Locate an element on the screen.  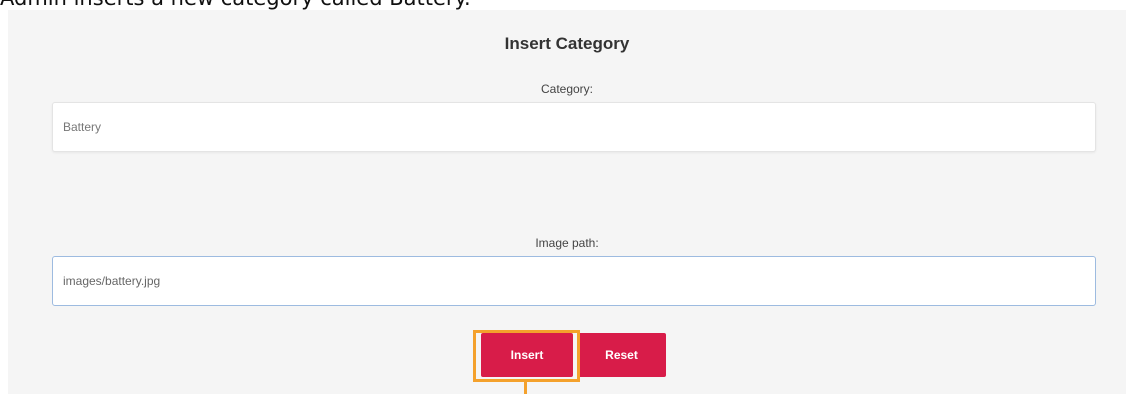
form-title: Insert Category is located at coordinates (567, 43).